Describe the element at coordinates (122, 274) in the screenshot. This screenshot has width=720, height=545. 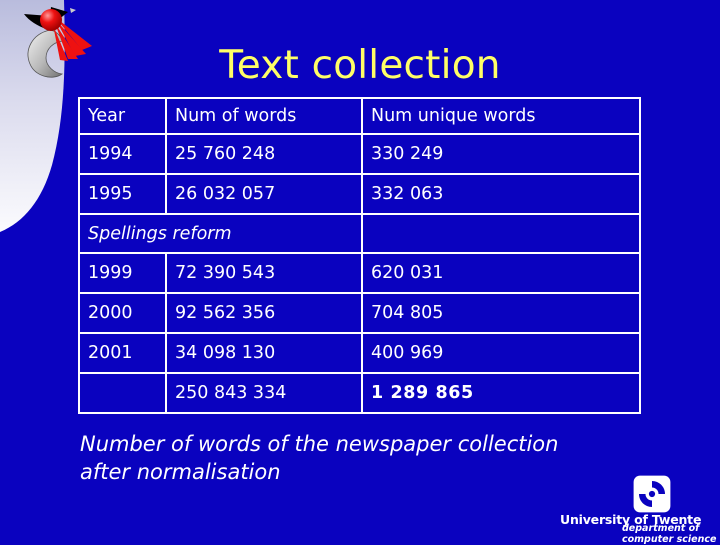
I see `cell-year: 1999` at that location.